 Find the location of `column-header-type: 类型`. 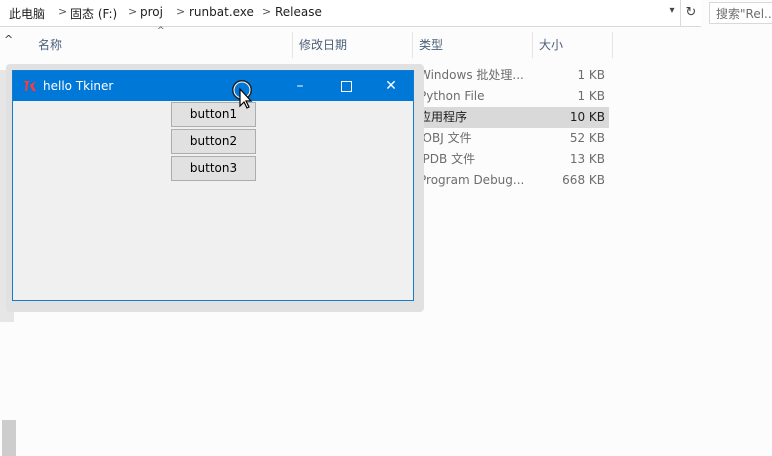

column-header-type: 类型 is located at coordinates (431, 45).